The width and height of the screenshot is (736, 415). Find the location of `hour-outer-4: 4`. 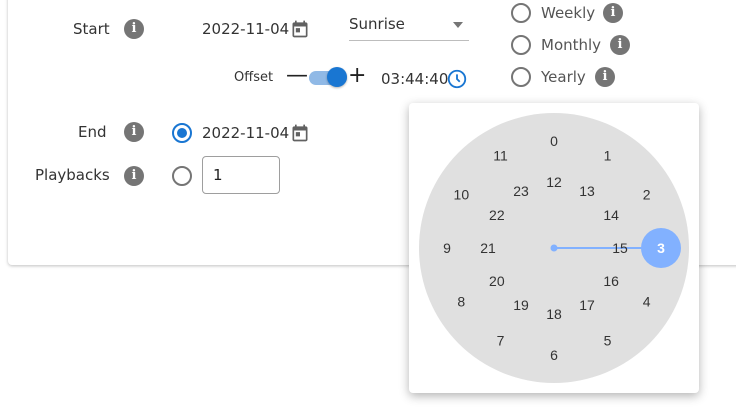

hour-outer-4: 4 is located at coordinates (647, 302).